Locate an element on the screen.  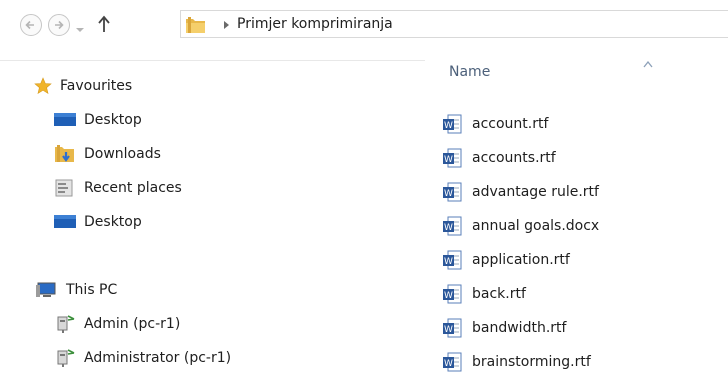
downloads-folder-icon is located at coordinates (64, 153).